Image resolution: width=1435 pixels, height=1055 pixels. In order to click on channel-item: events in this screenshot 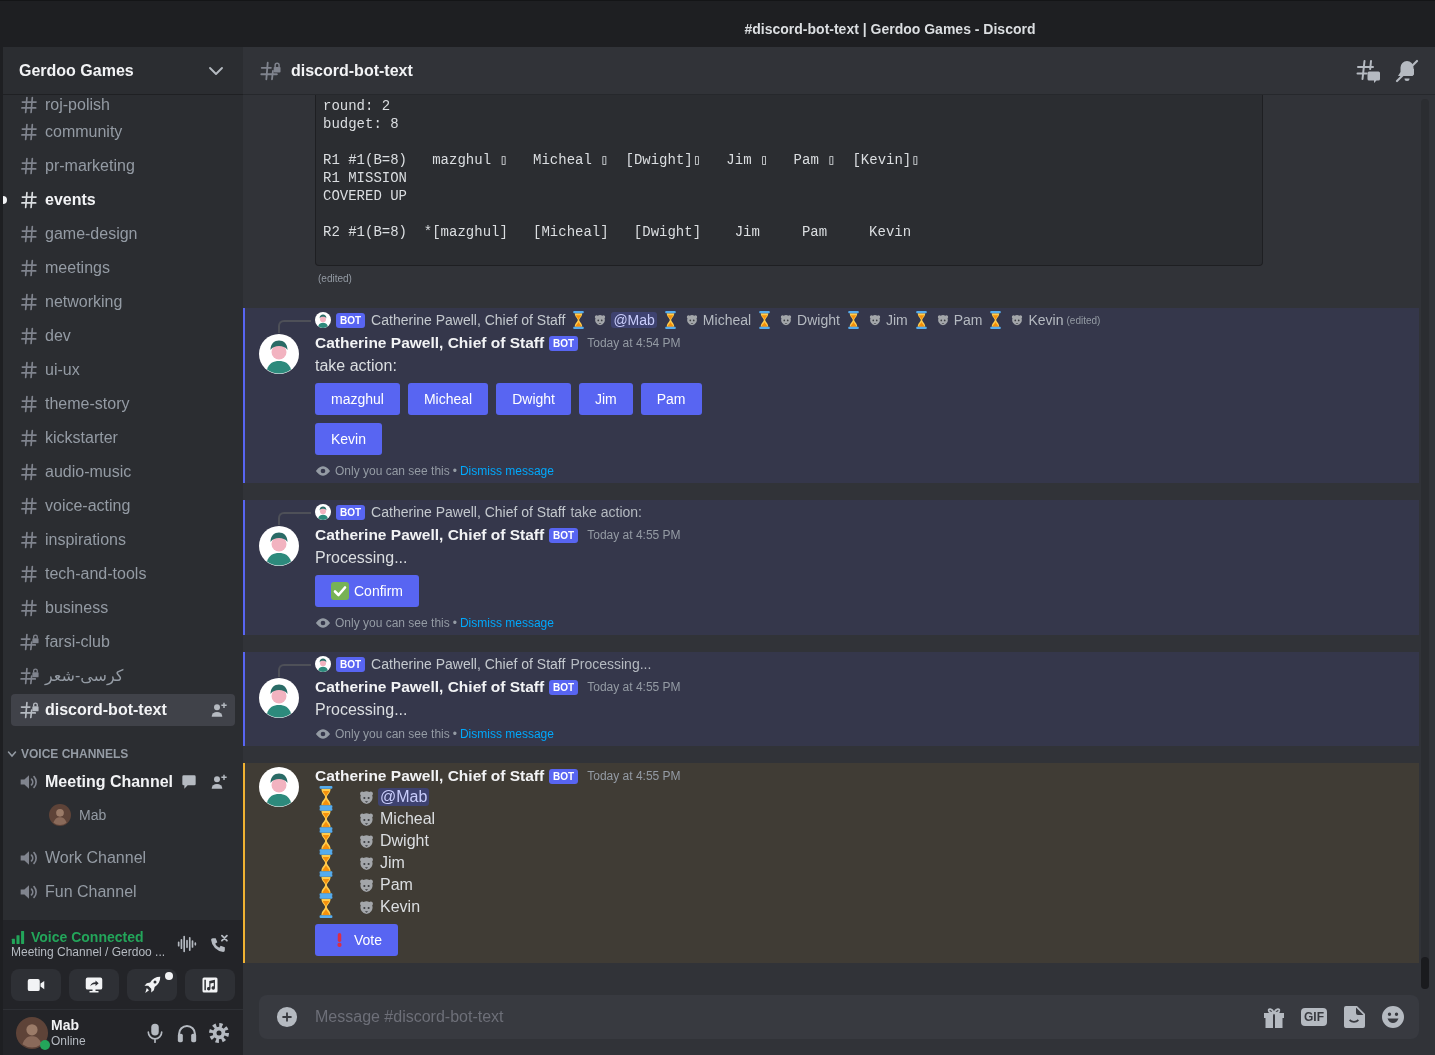, I will do `click(123, 200)`.